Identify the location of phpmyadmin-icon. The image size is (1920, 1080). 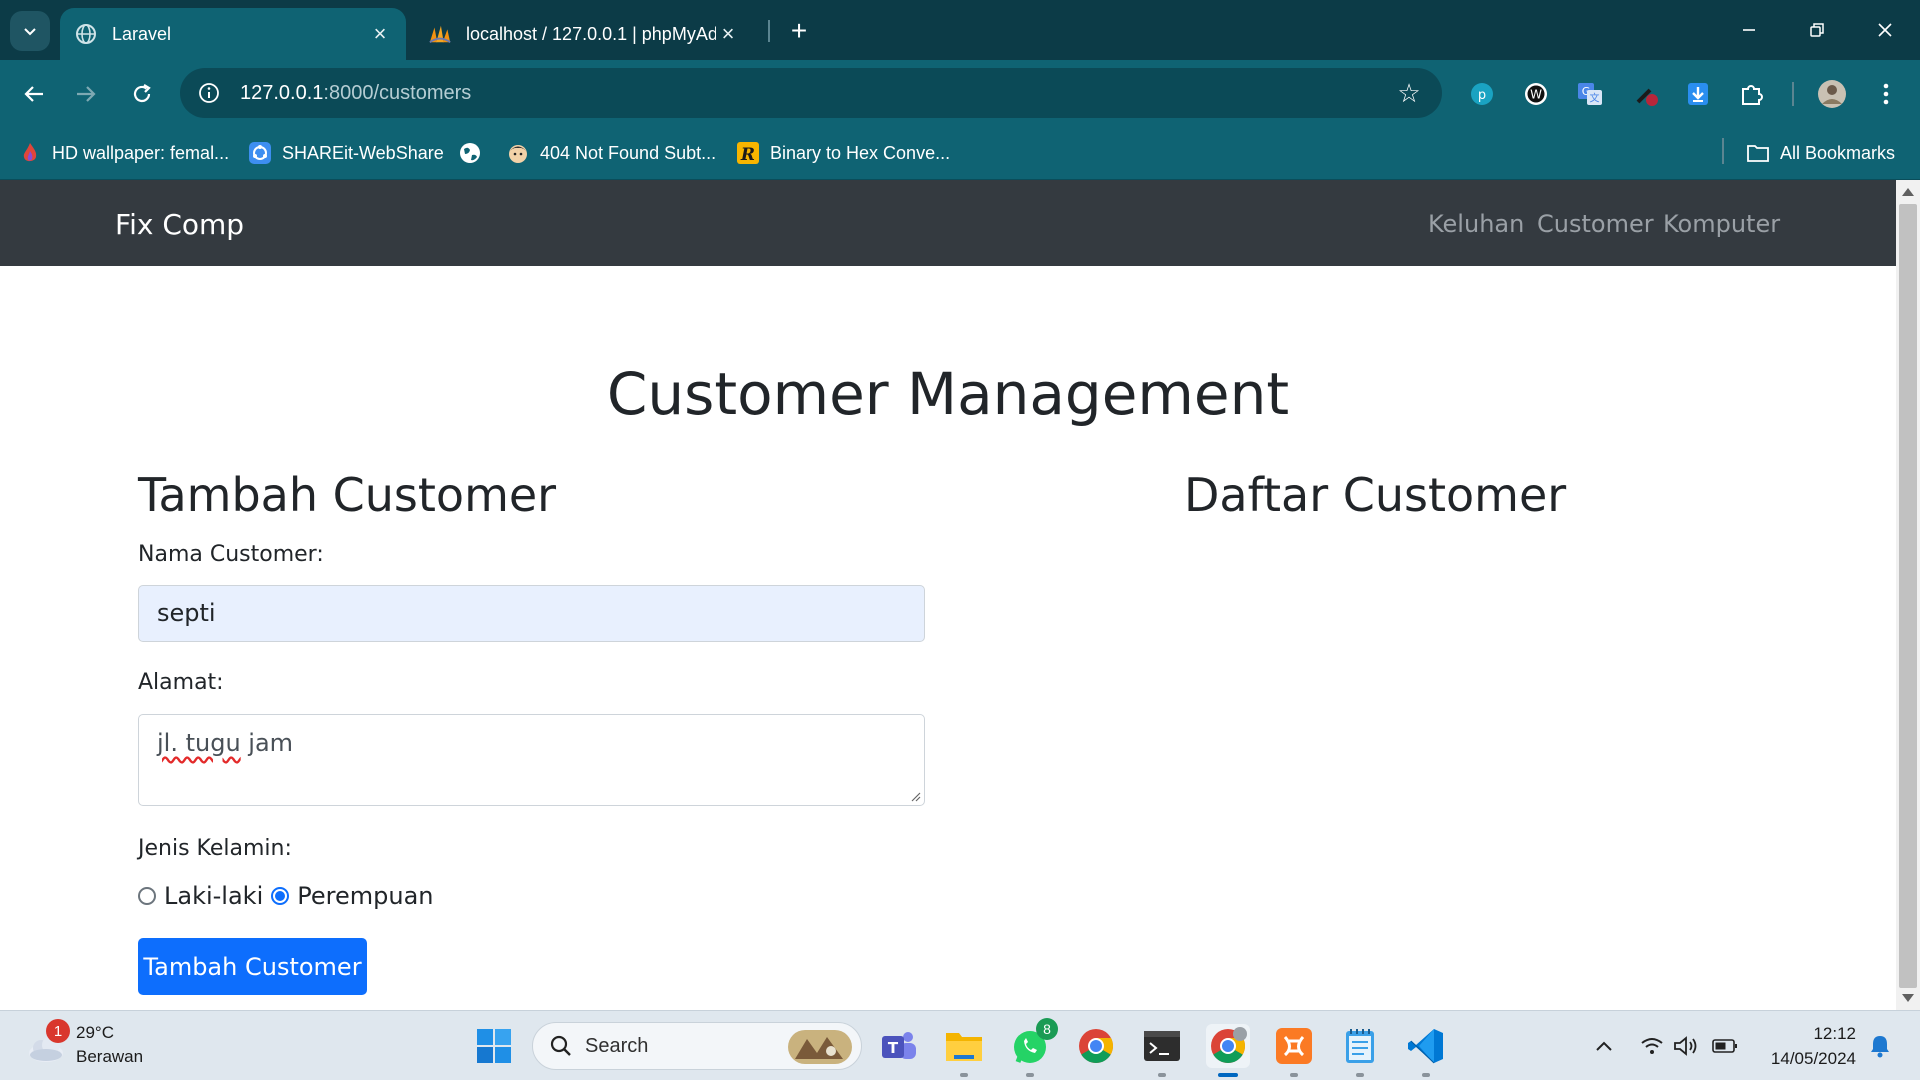
(440, 34).